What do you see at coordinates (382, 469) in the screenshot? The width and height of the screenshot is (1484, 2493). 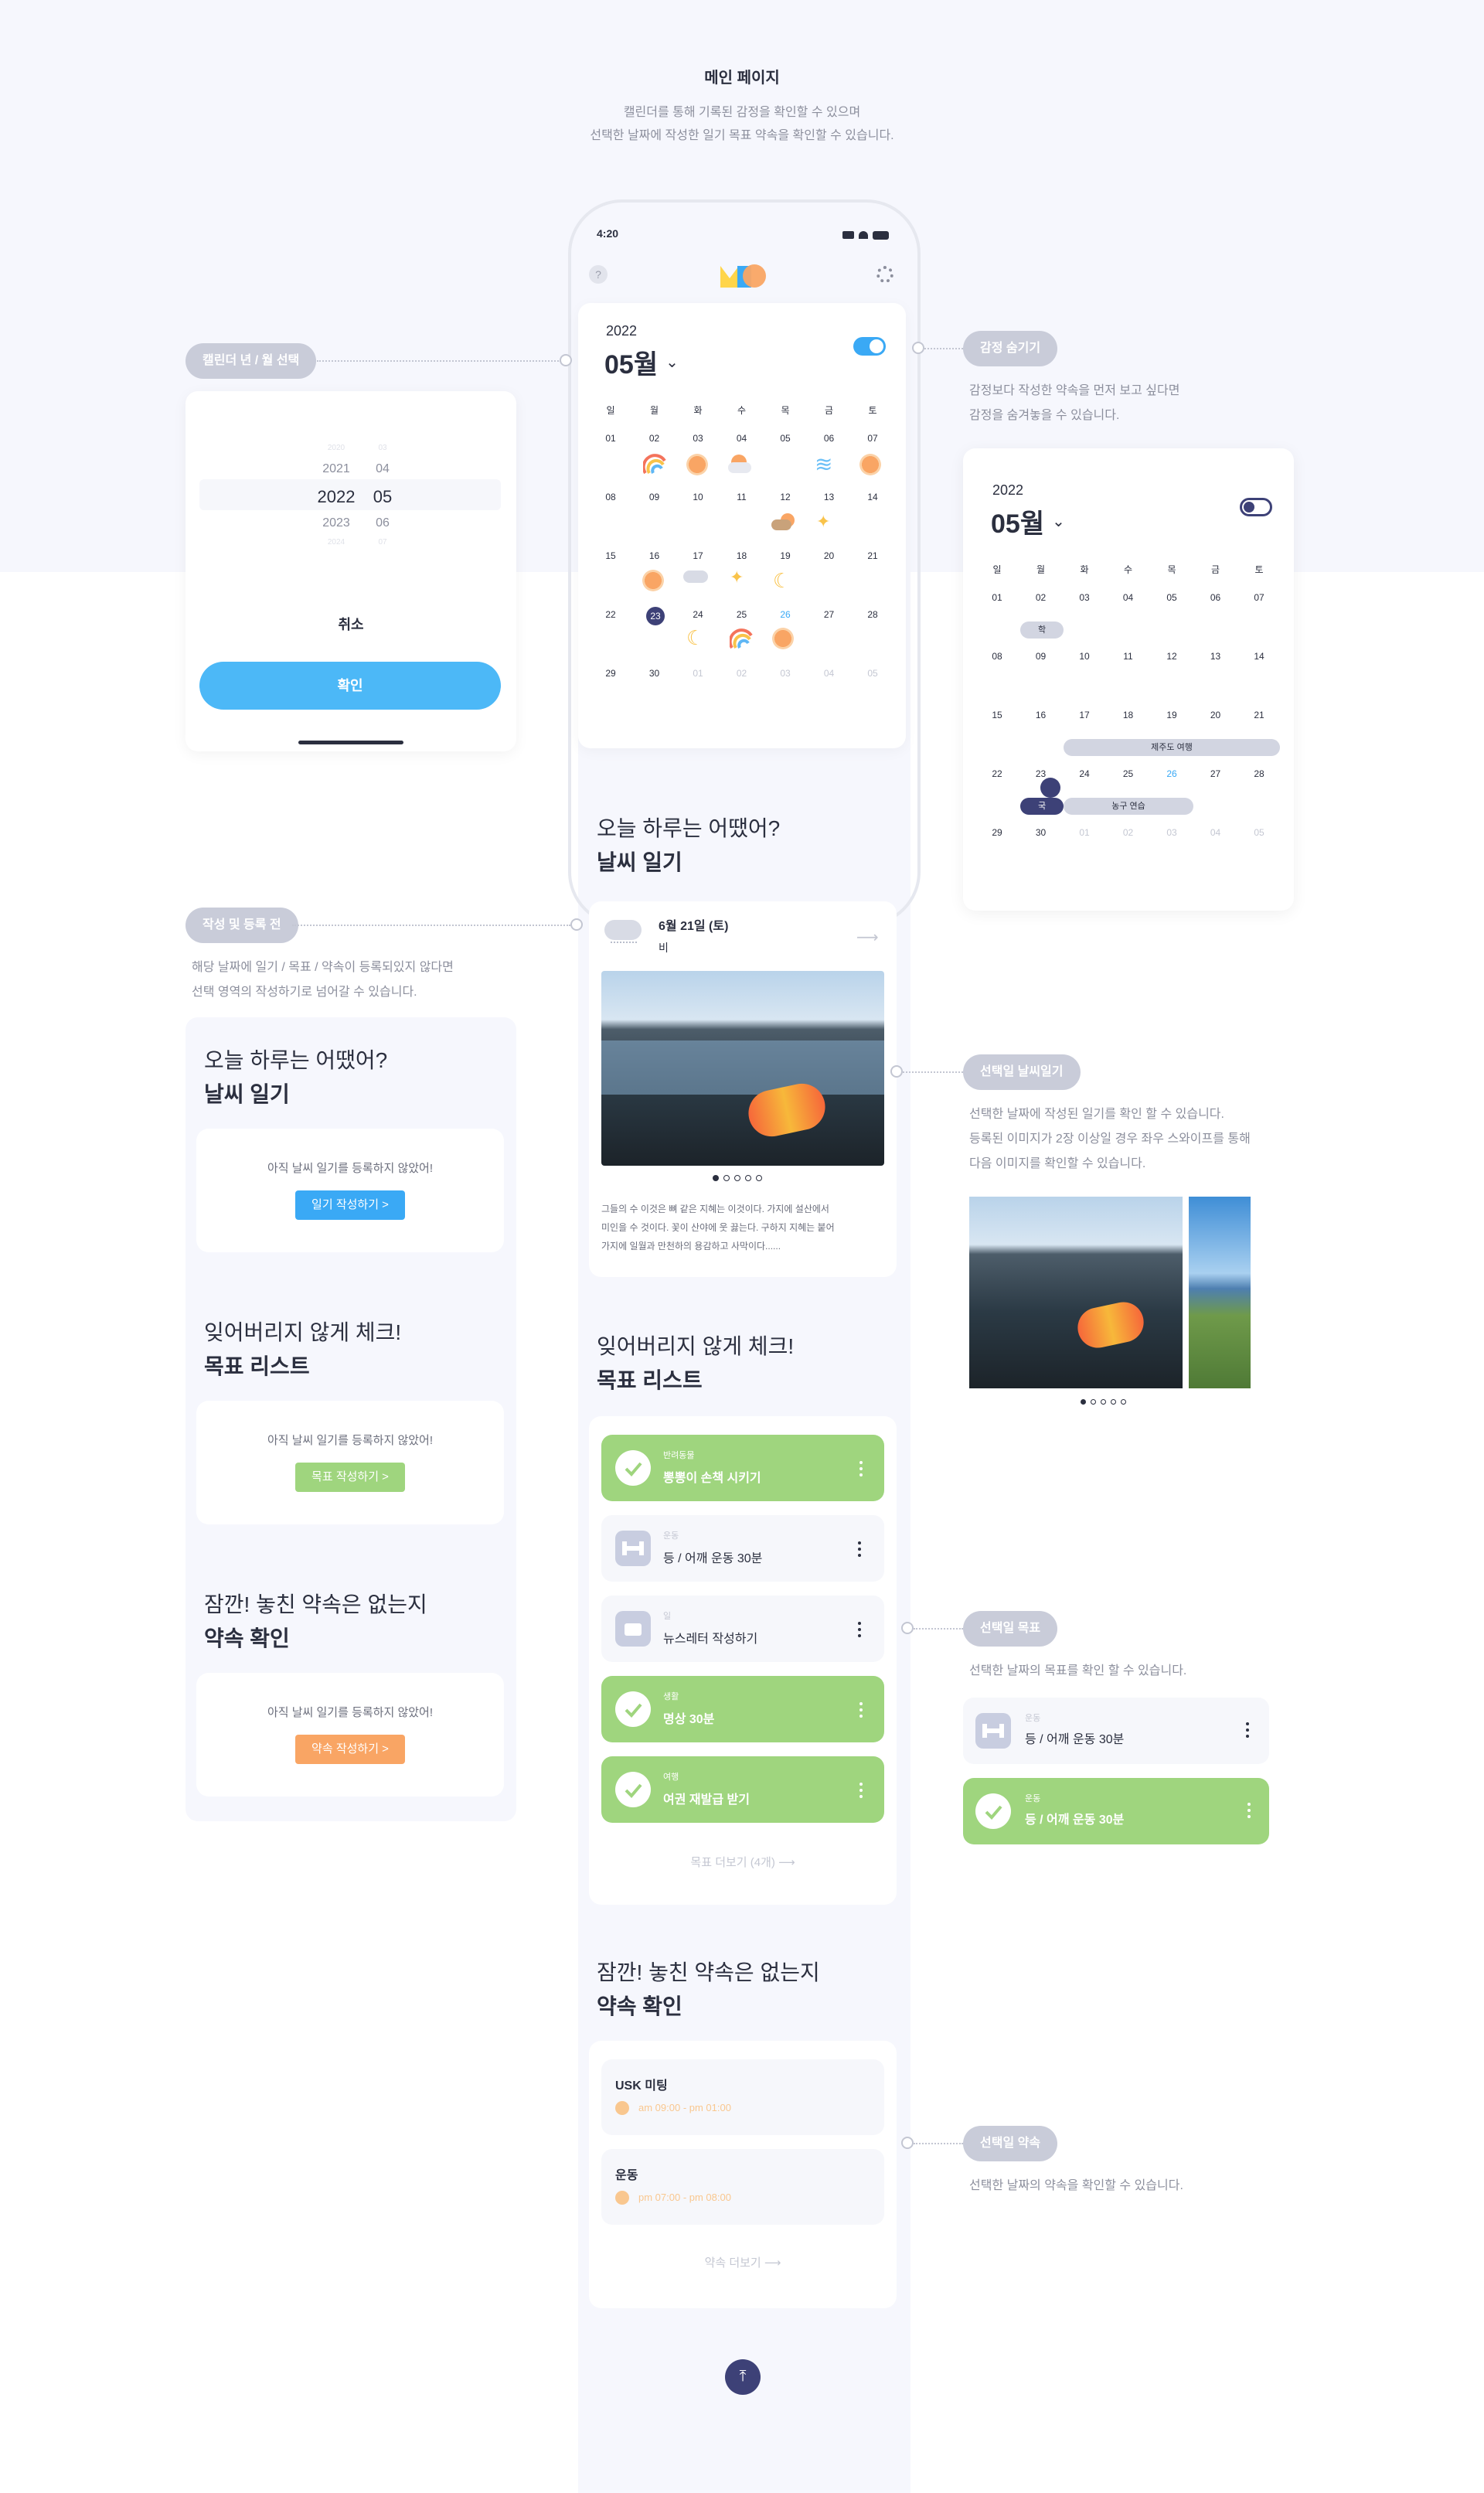 I see `picker-month: 04` at bounding box center [382, 469].